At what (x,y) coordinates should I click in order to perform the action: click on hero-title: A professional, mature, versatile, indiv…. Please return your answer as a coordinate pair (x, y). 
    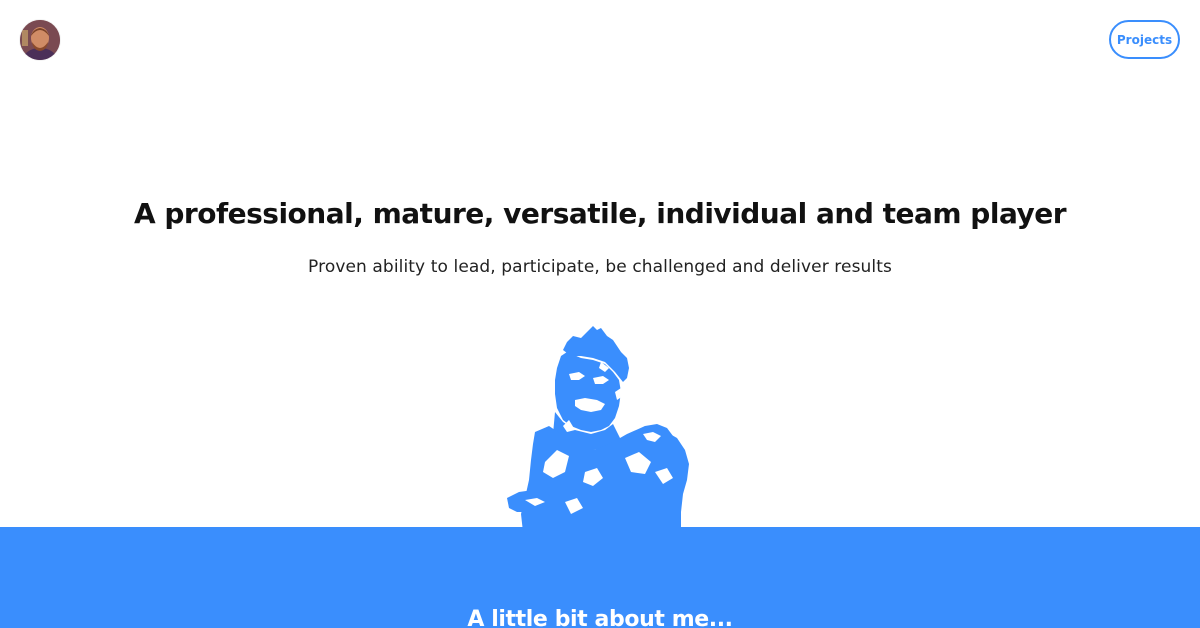
    Looking at the image, I should click on (600, 213).